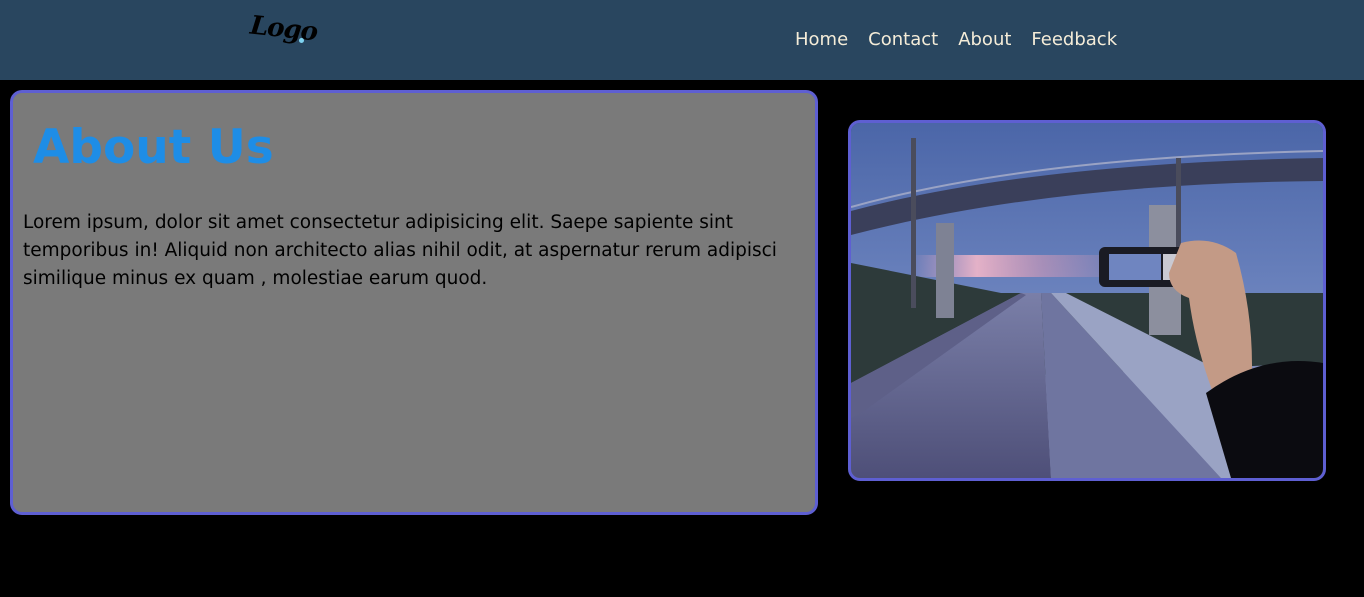  Describe the element at coordinates (984, 40) in the screenshot. I see `nav-link-about: About` at that location.